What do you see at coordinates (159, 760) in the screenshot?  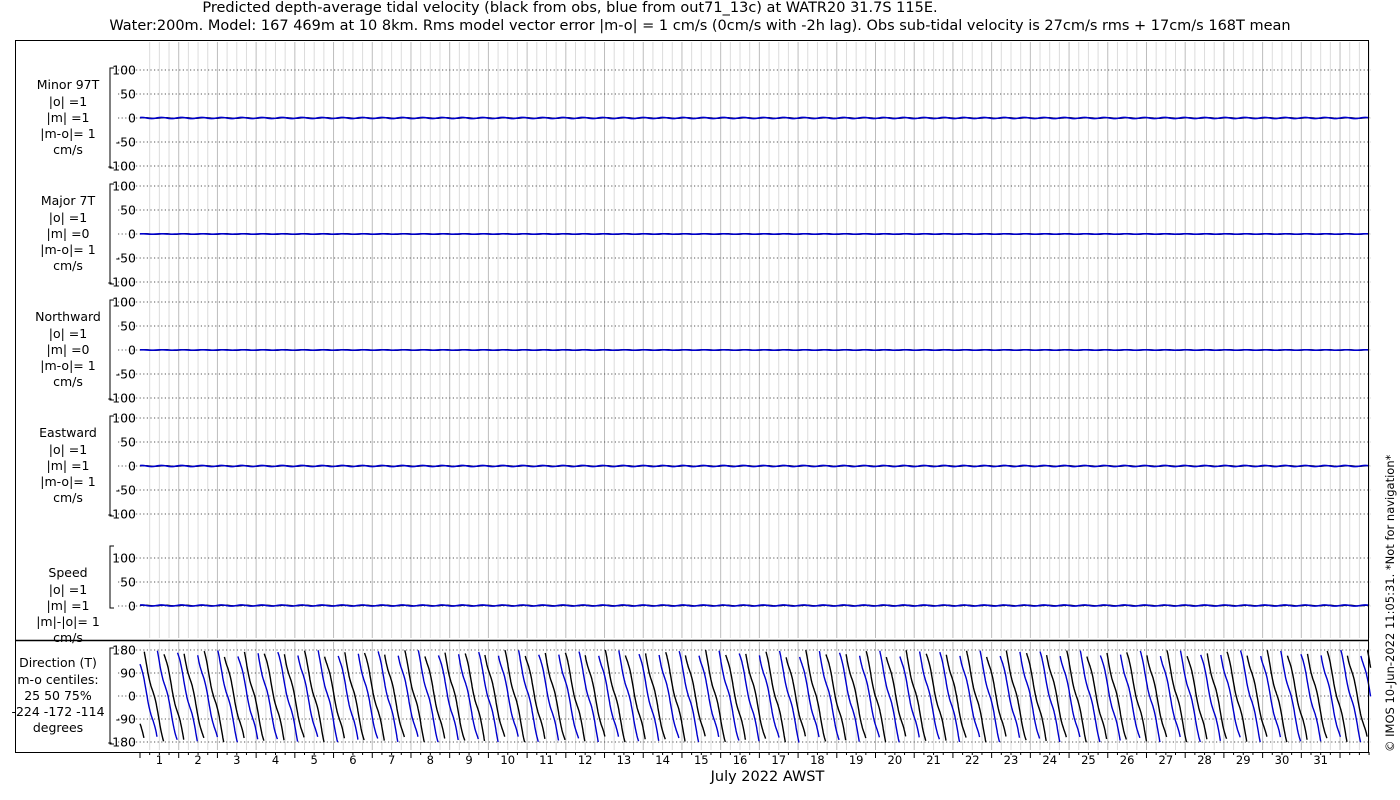 I see `x-tick-label: 1` at bounding box center [159, 760].